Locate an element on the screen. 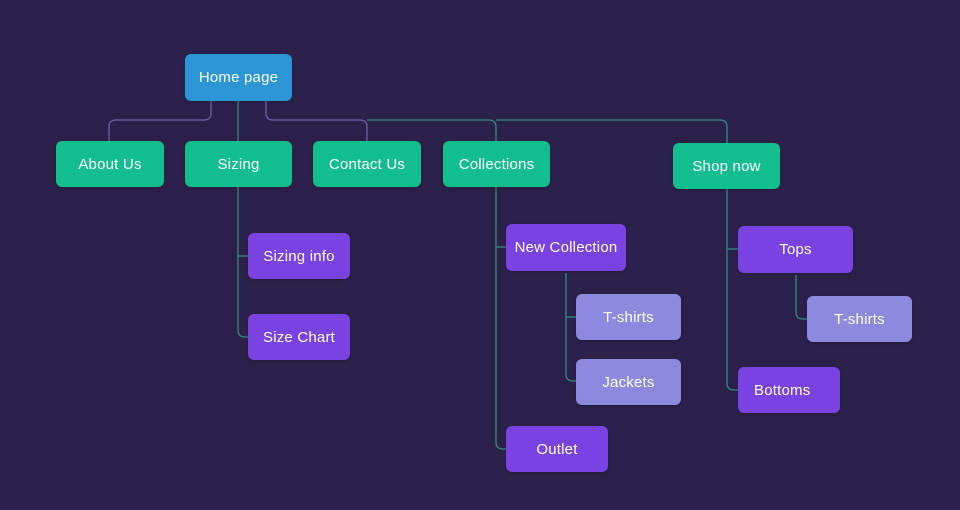  node-bottoms: Bottoms is located at coordinates (789, 390).